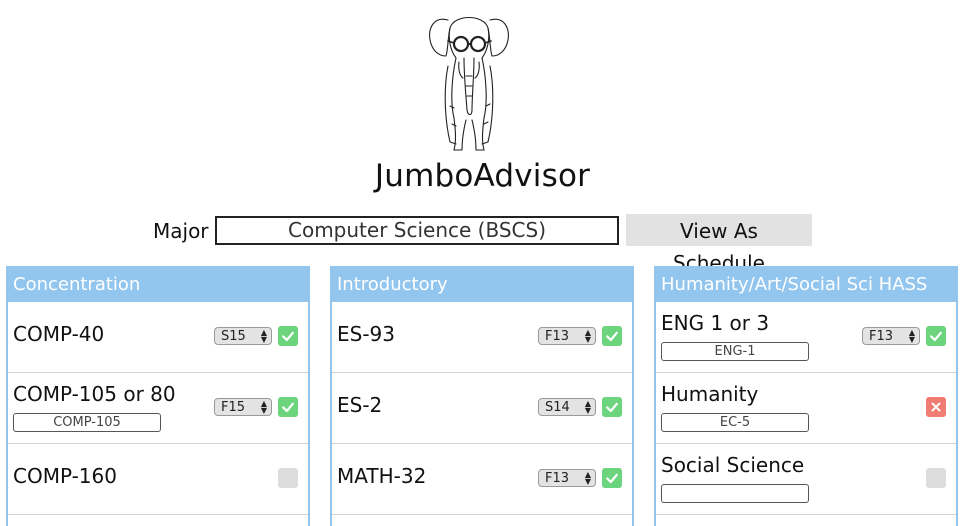 Image resolution: width=965 pixels, height=526 pixels. Describe the element at coordinates (65, 476) in the screenshot. I see `course-name: COMP-160` at that location.